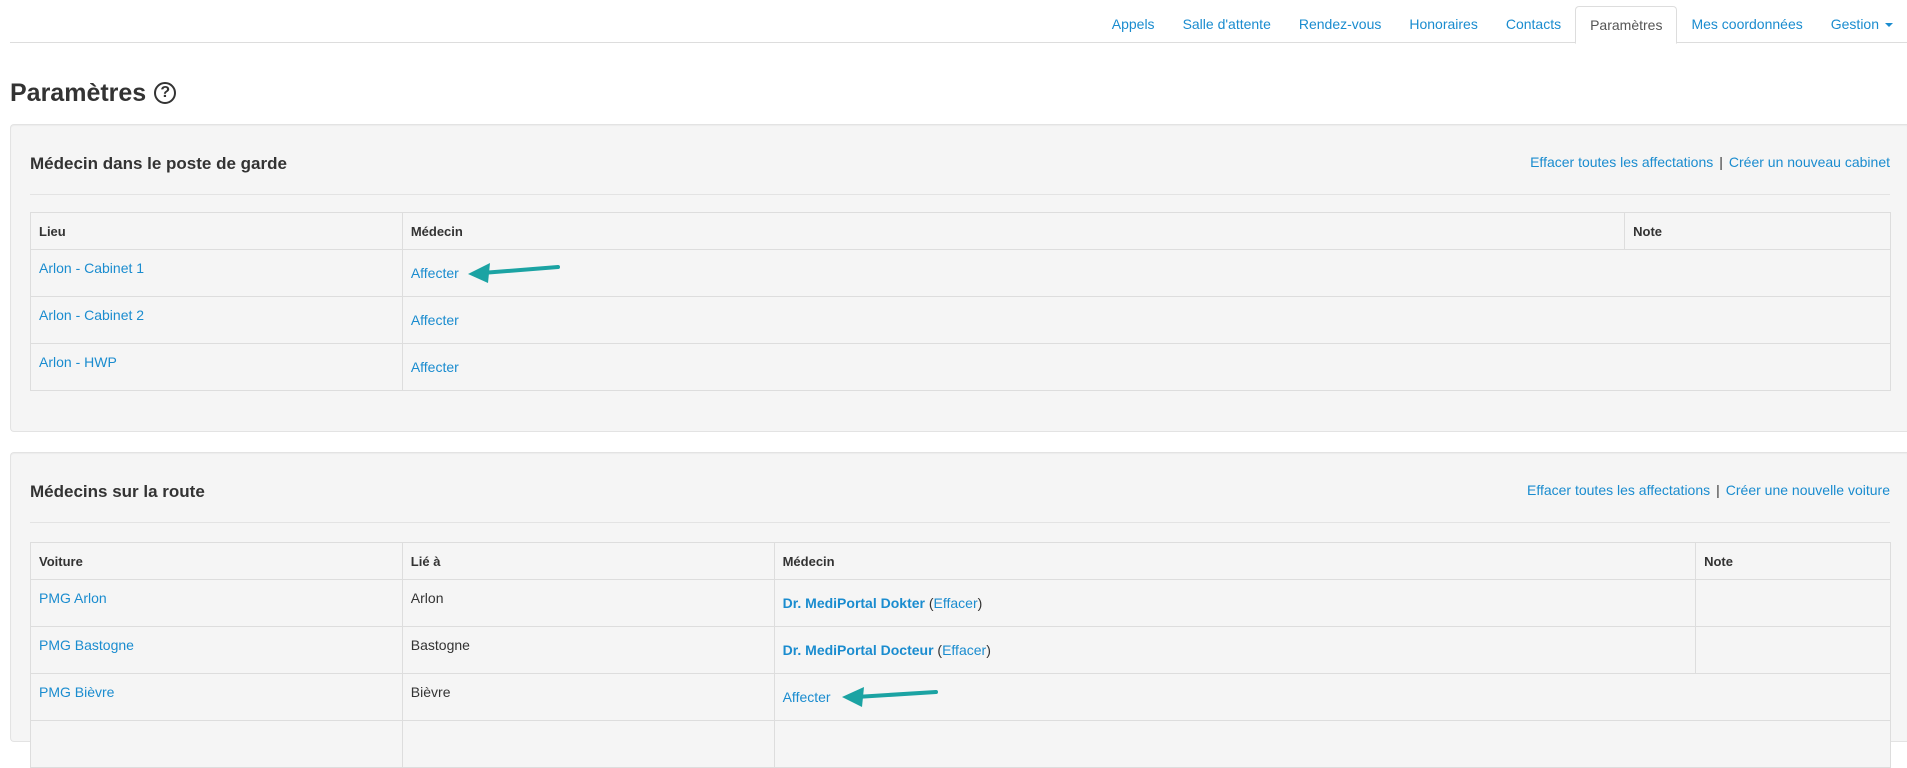 The height and width of the screenshot is (768, 1907). Describe the element at coordinates (1340, 24) in the screenshot. I see `tab-rendez-vous: Rendez-vous` at that location.